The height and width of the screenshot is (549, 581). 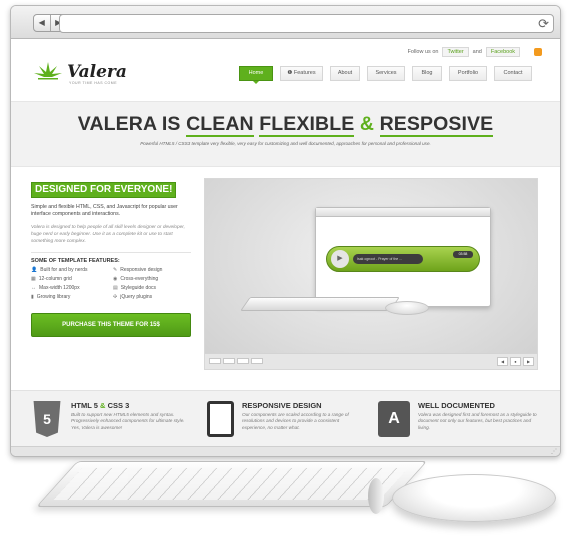 I want to click on feature-html5-title: HTML 5 & CSS 3, so click(x=132, y=405).